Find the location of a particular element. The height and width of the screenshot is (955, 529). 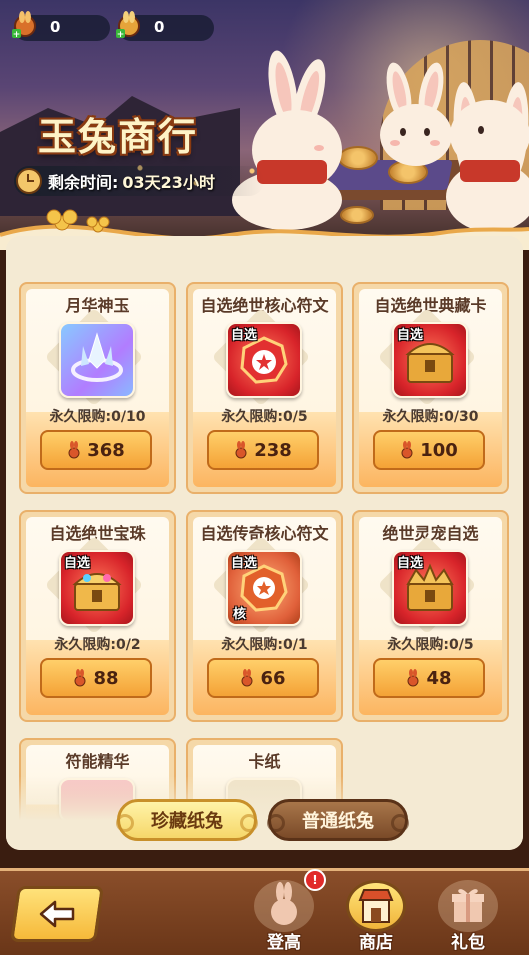

buy-button: 368 is located at coordinates (96, 450).